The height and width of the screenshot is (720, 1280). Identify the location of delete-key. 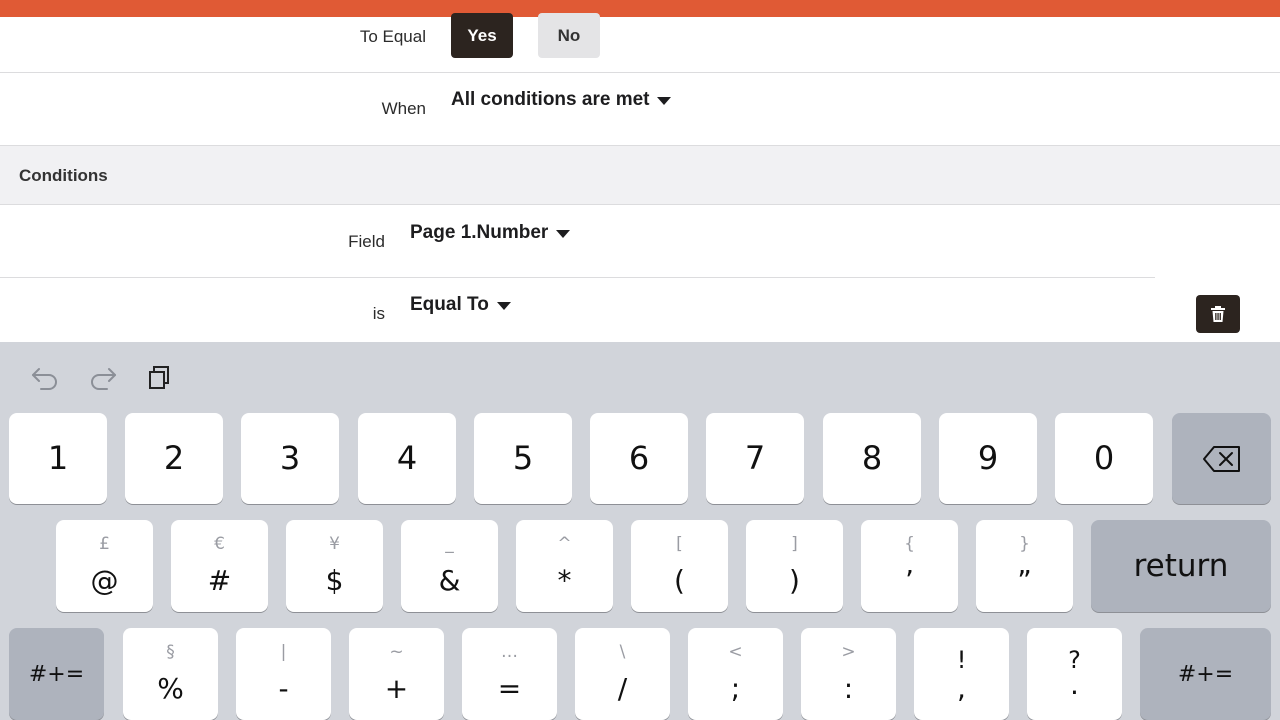
(1221, 458).